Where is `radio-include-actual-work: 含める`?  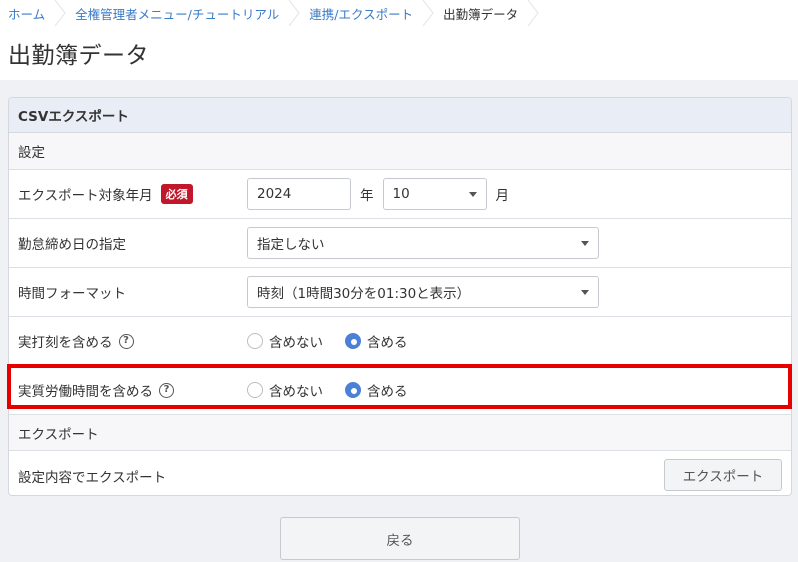 radio-include-actual-work: 含める is located at coordinates (376, 390).